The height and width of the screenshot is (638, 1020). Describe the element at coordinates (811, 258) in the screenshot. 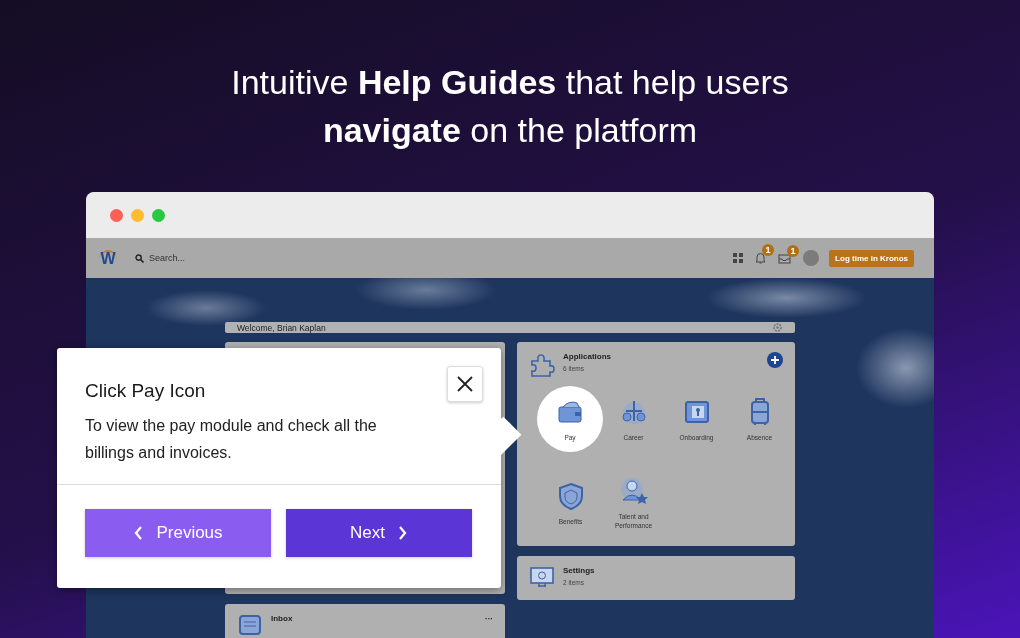

I see `avatar` at that location.